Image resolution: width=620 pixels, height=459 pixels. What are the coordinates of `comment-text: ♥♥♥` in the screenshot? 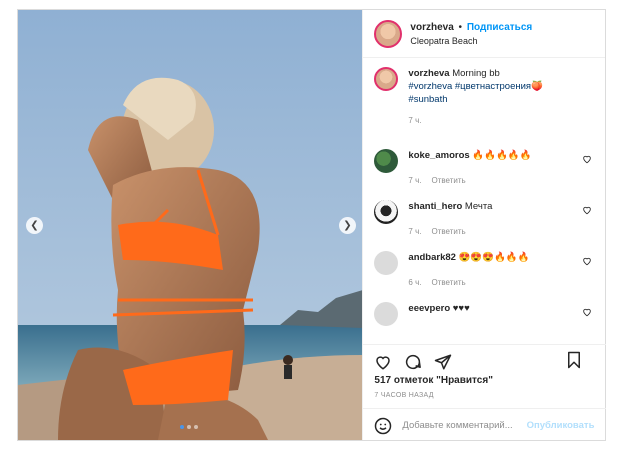 It's located at (461, 308).